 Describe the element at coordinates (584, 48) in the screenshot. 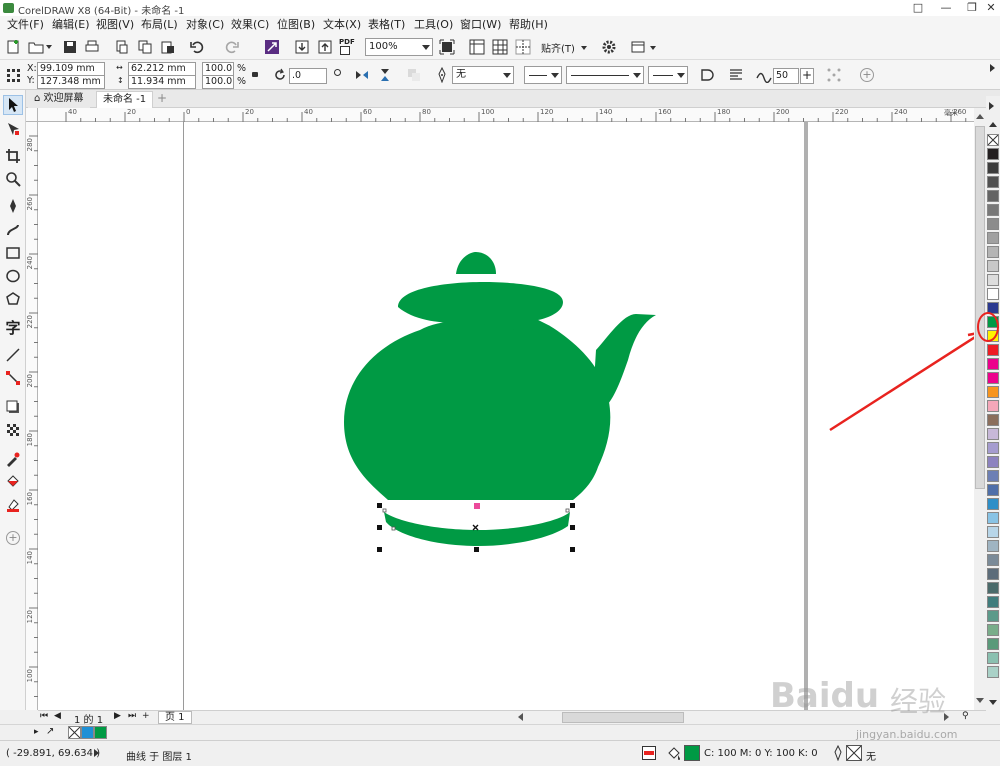

I see `snap-dropdown-arrow-icon` at that location.